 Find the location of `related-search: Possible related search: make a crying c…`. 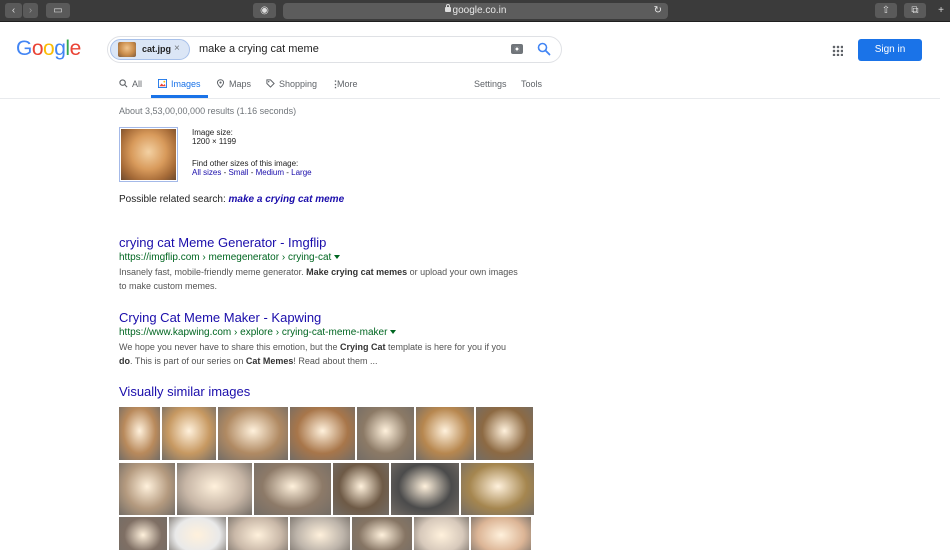

related-search: Possible related search: make a crying c… is located at coordinates (231, 199).